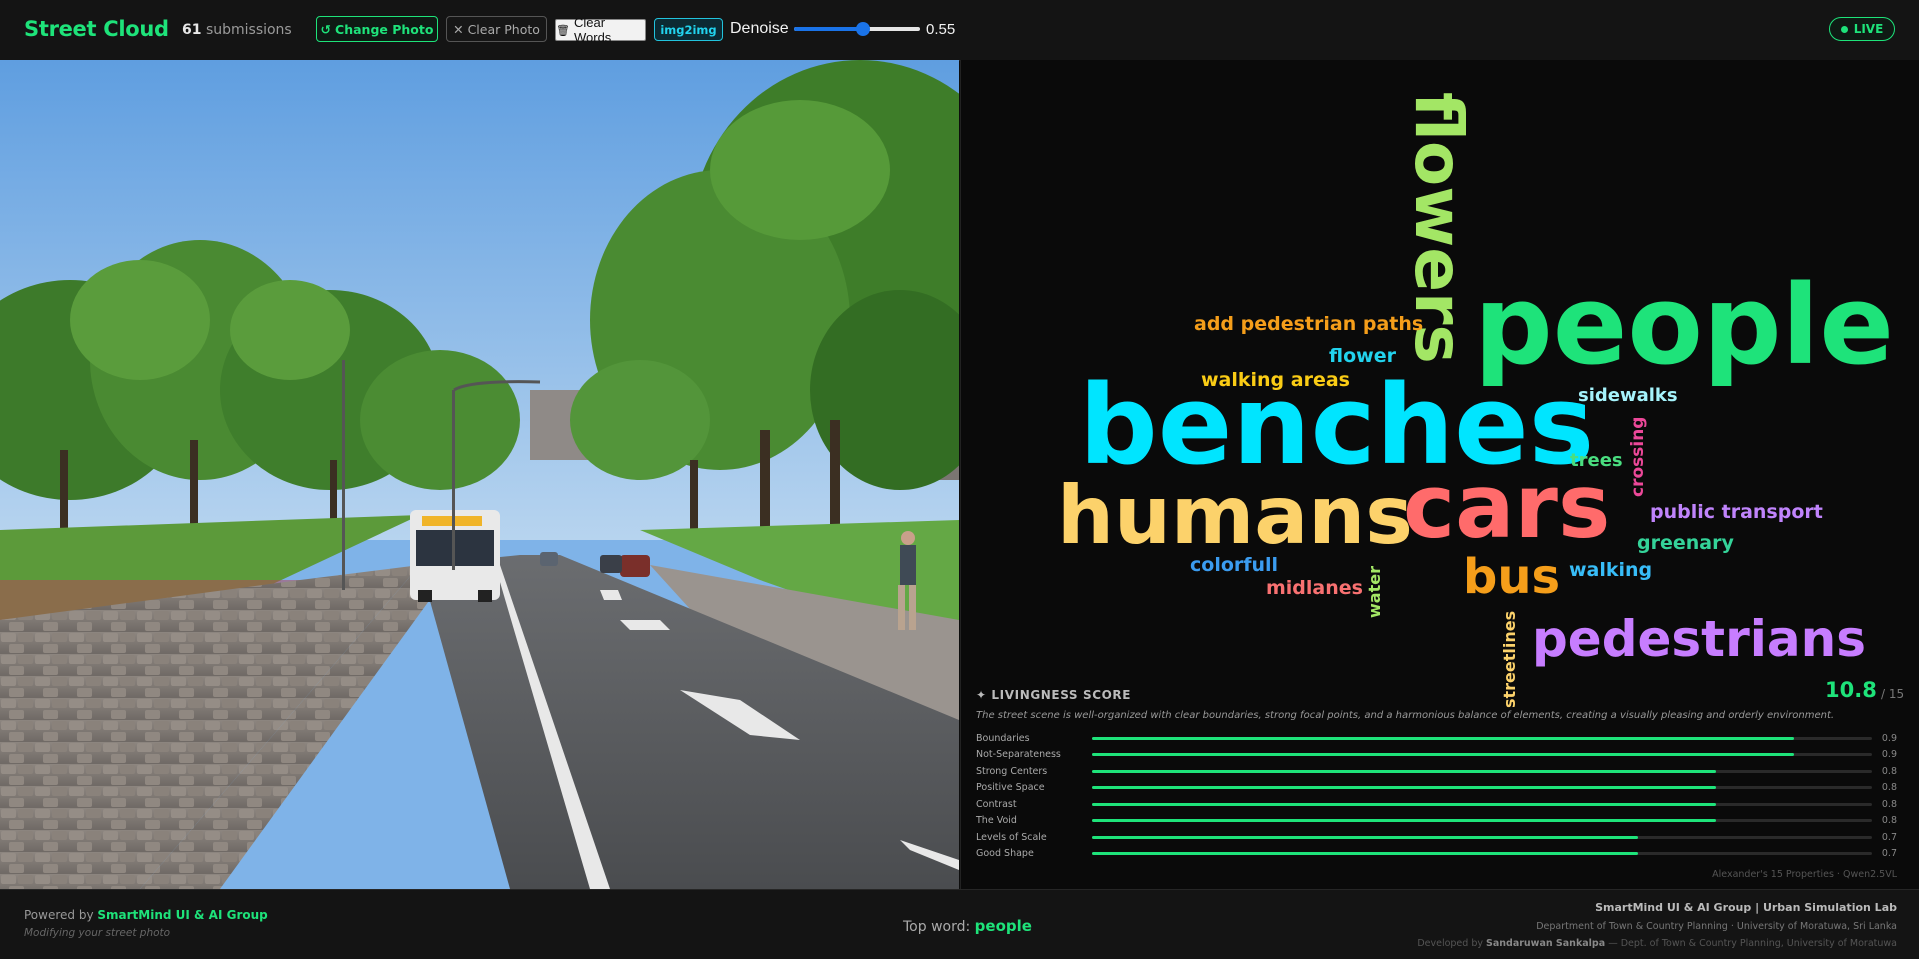 The image size is (1919, 959). Describe the element at coordinates (1010, 787) in the screenshot. I see `metric-name: Positive Space` at that location.